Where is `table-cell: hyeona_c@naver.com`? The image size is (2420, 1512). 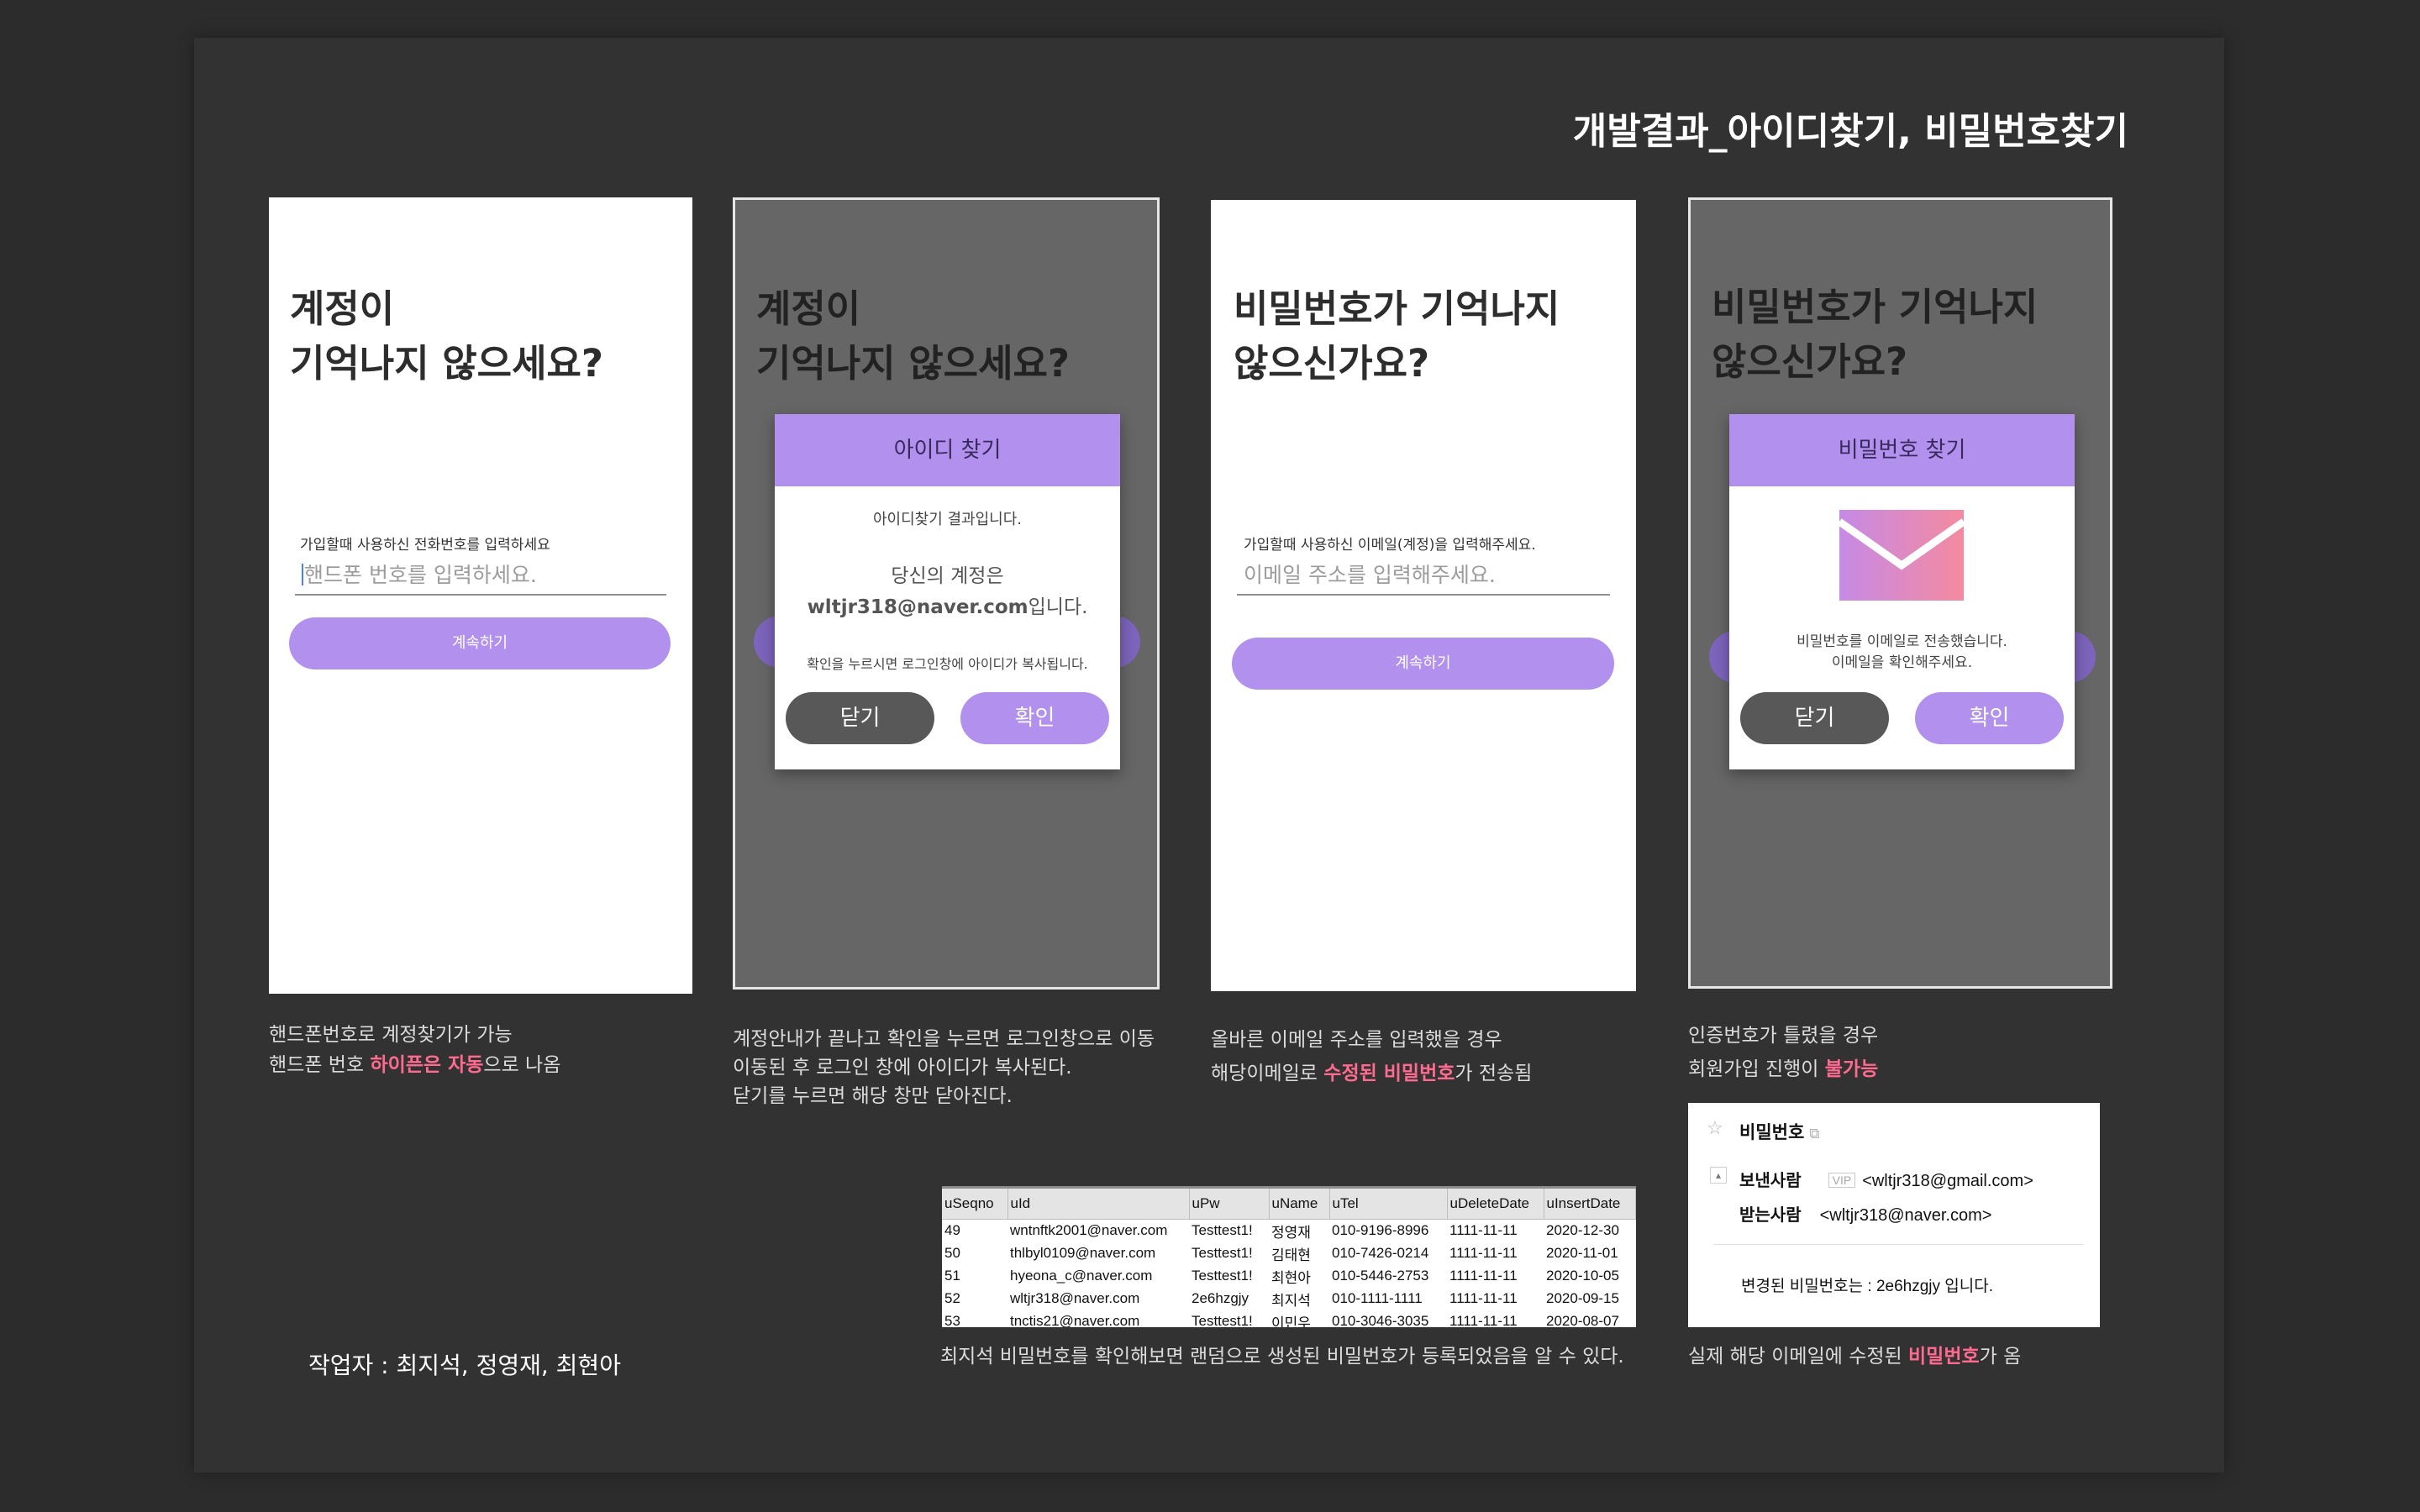
table-cell: hyeona_c@naver.com is located at coordinates (1081, 1276).